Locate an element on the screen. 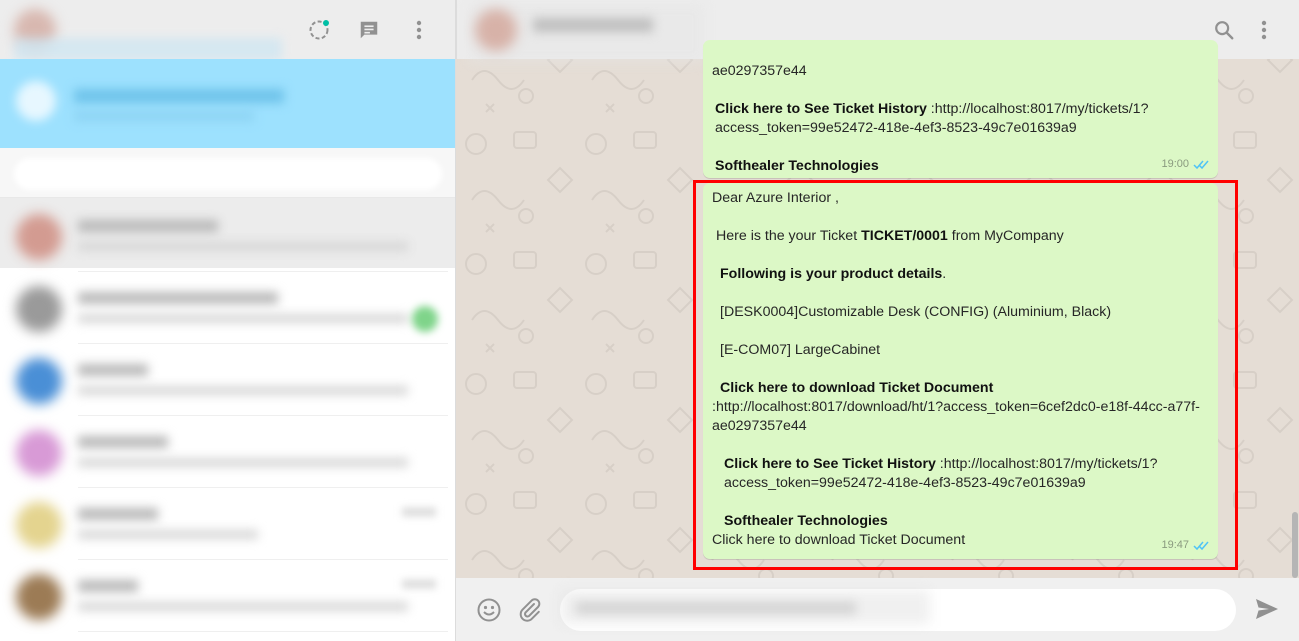 This screenshot has height=641, width=1299. banner-icon is located at coordinates (36, 101).